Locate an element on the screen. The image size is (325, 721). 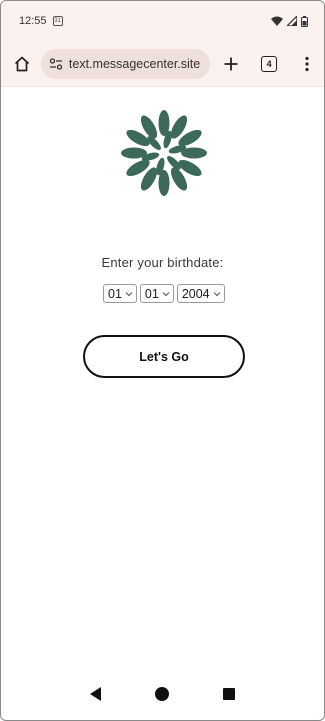
more-vert-icon is located at coordinates (307, 63).